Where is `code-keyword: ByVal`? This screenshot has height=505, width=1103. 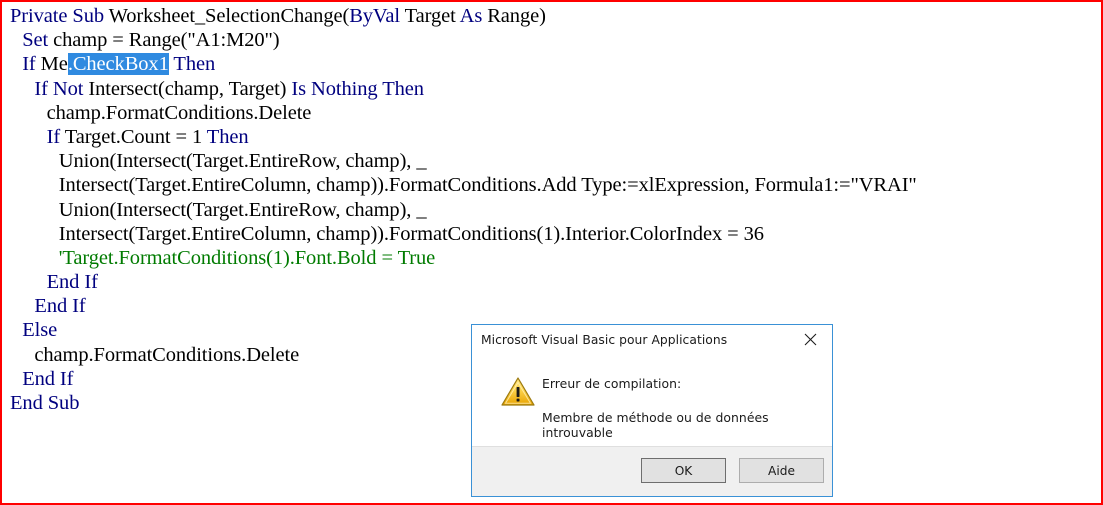 code-keyword: ByVal is located at coordinates (377, 16).